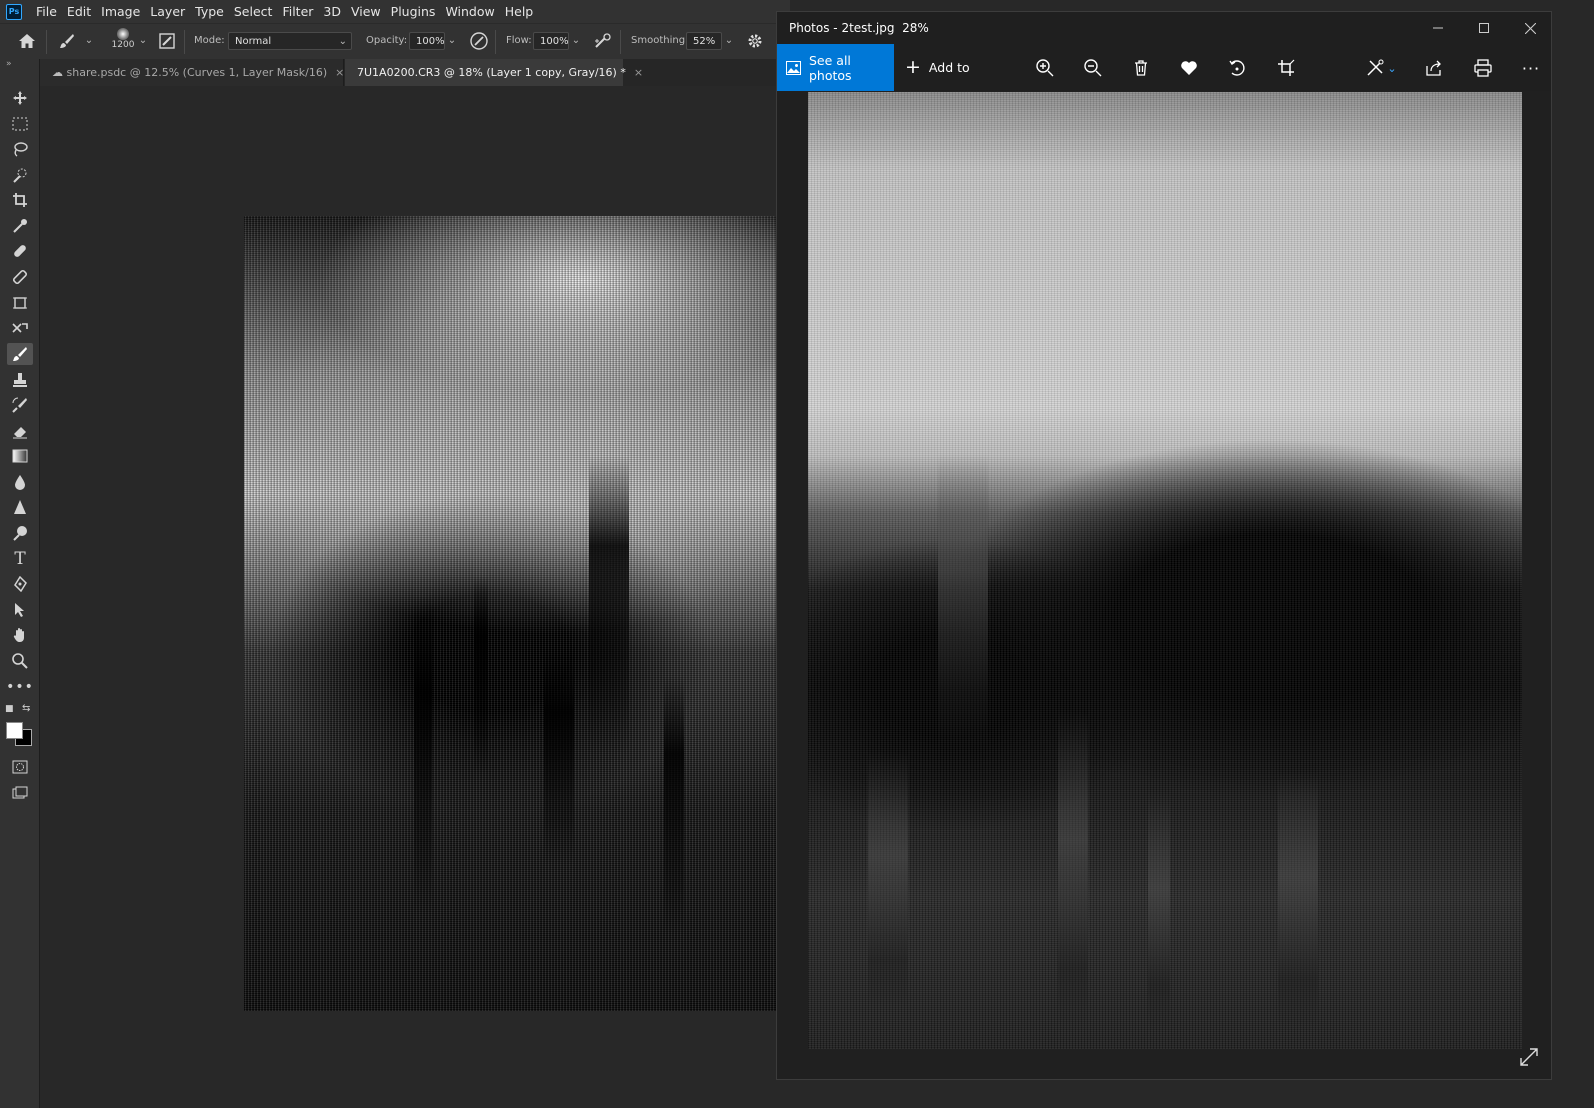 The width and height of the screenshot is (1594, 1108). I want to click on pen-tool-icon, so click(20, 584).